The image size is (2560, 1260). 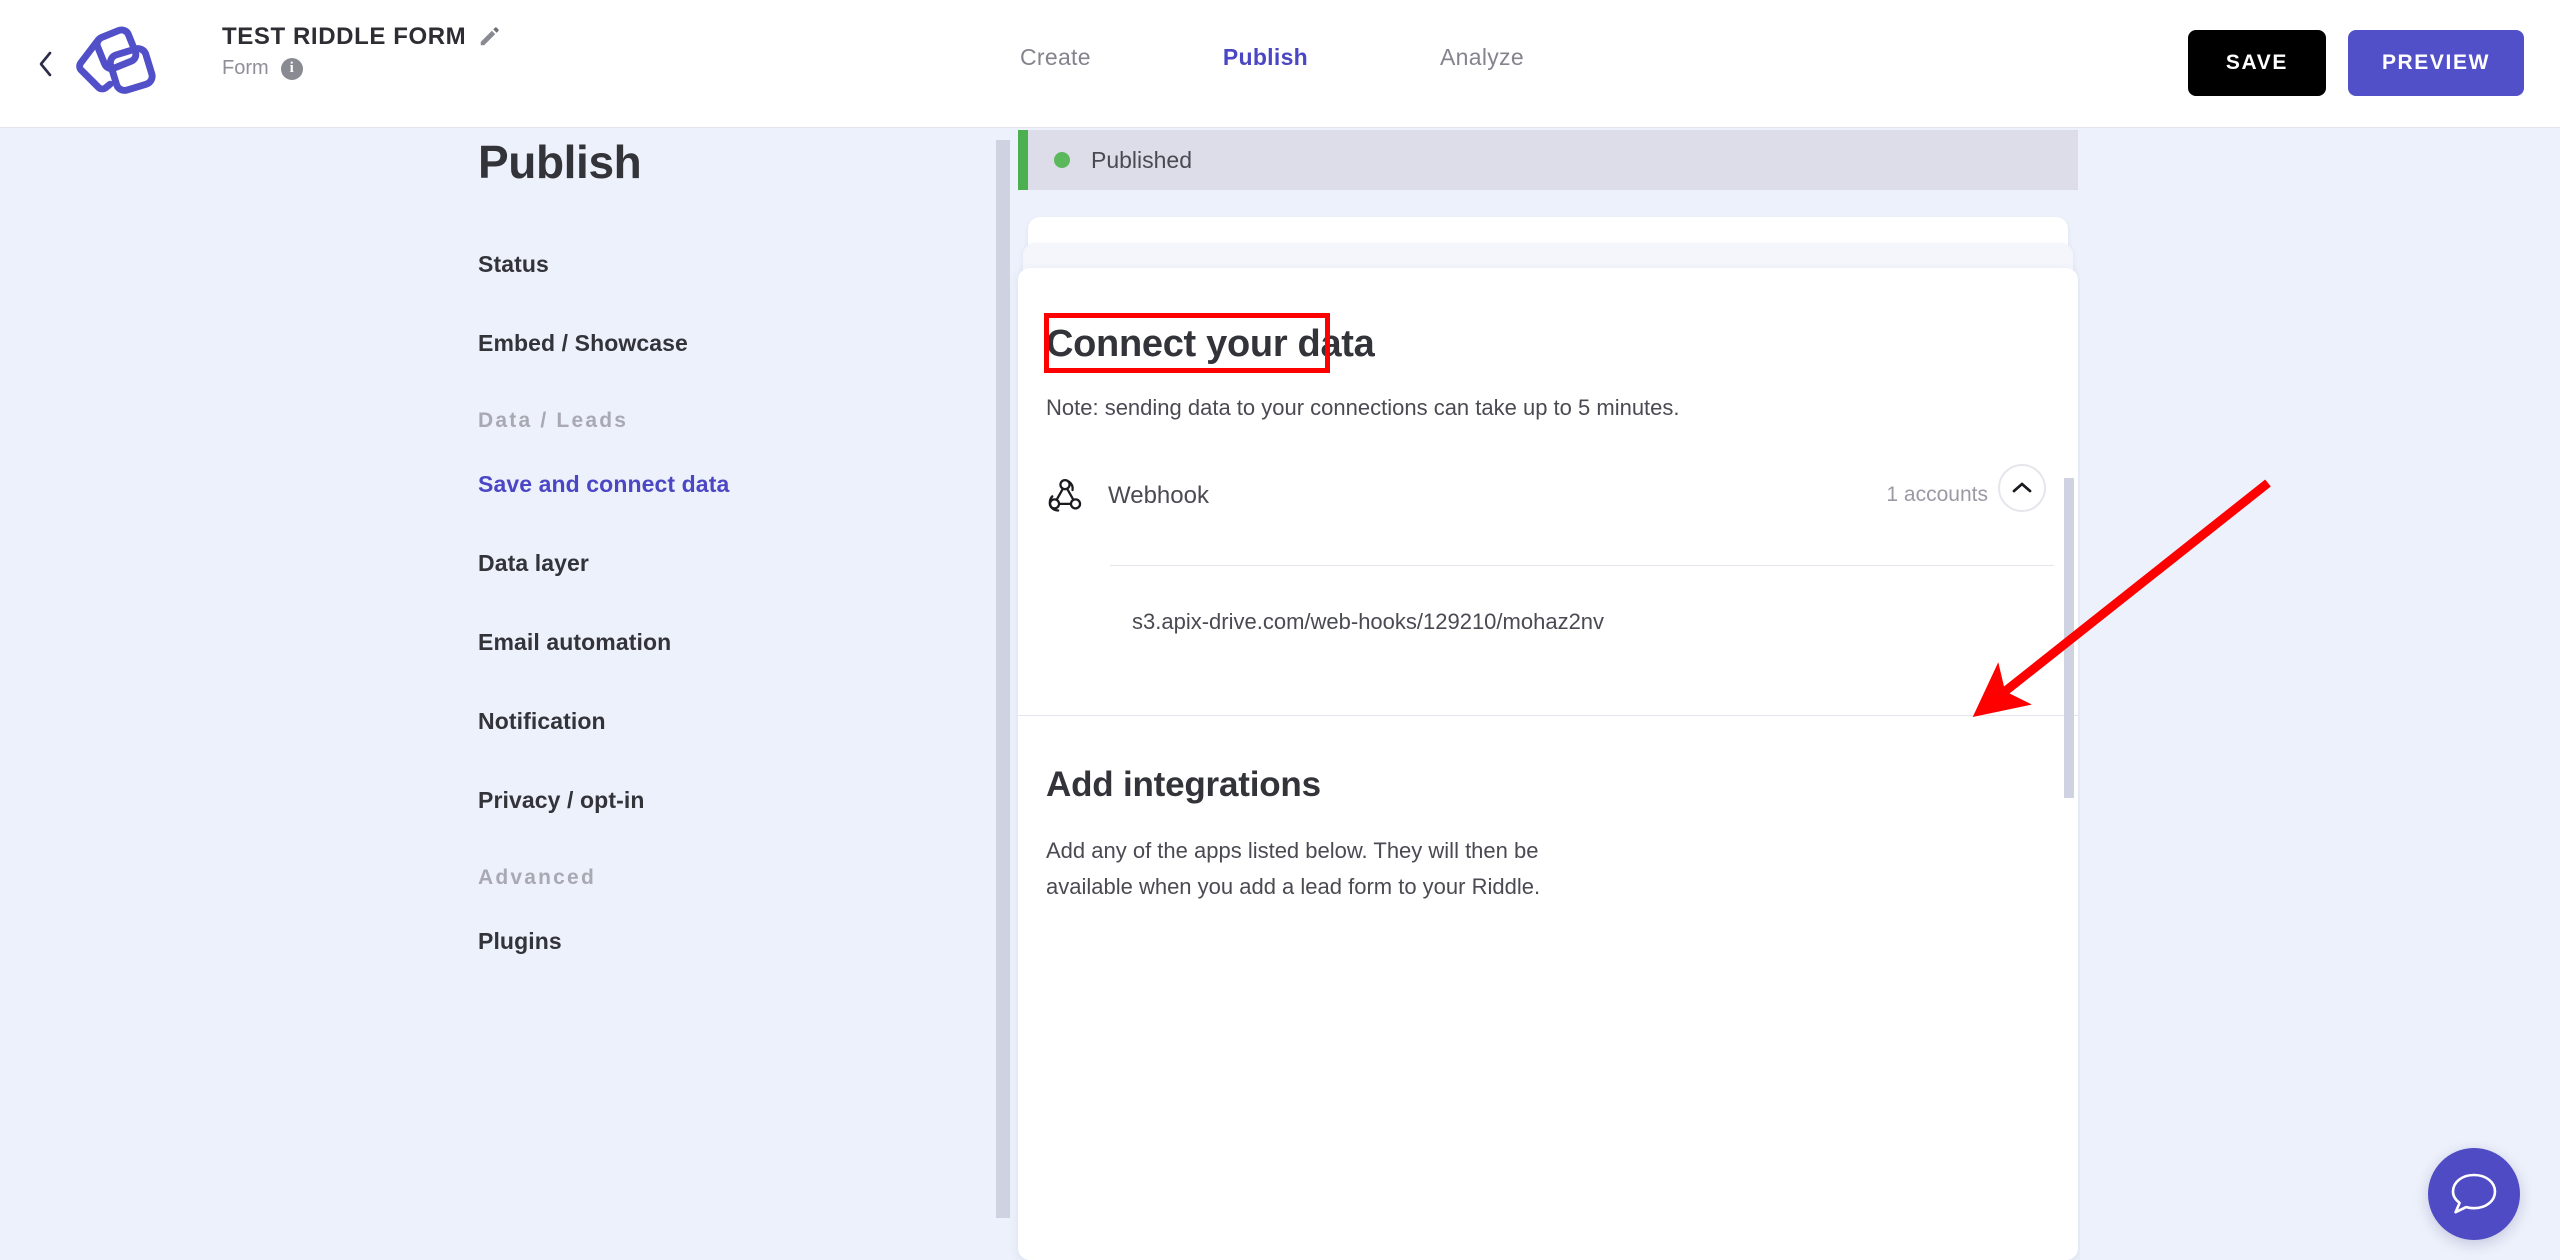 What do you see at coordinates (1023, 160) in the screenshot?
I see `status-accent-bar` at bounding box center [1023, 160].